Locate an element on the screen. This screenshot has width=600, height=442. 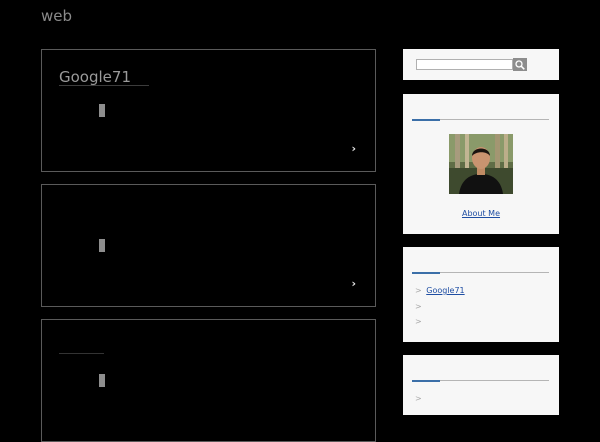
search-button is located at coordinates (520, 64).